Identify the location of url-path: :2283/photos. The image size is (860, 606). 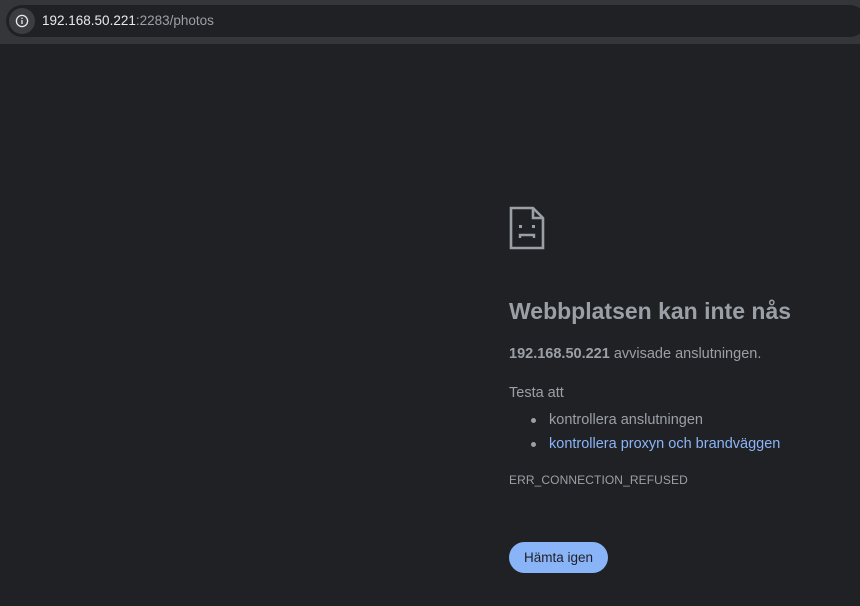
(174, 20).